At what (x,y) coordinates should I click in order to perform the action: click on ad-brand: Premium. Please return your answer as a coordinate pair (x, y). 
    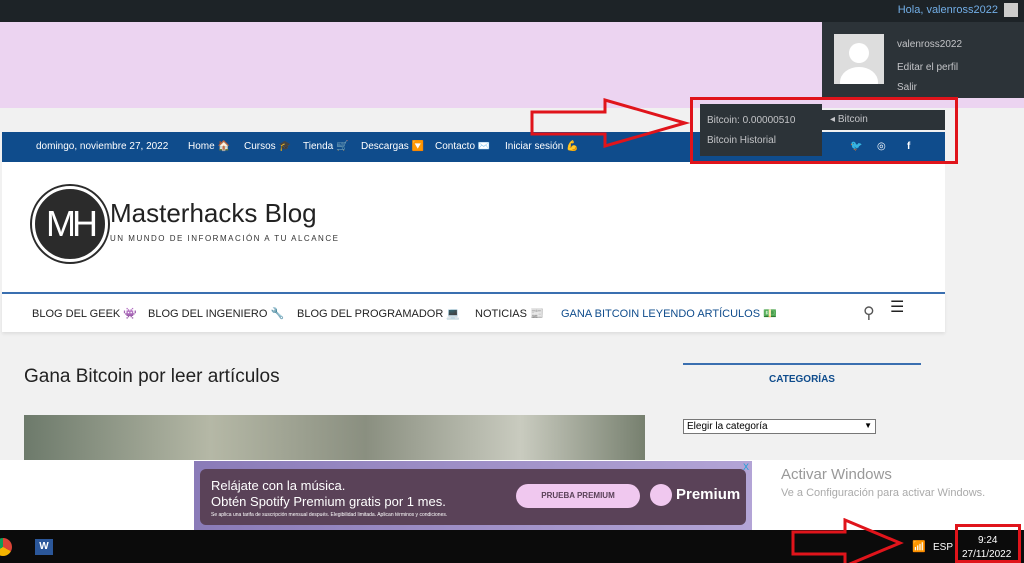
    Looking at the image, I should click on (708, 494).